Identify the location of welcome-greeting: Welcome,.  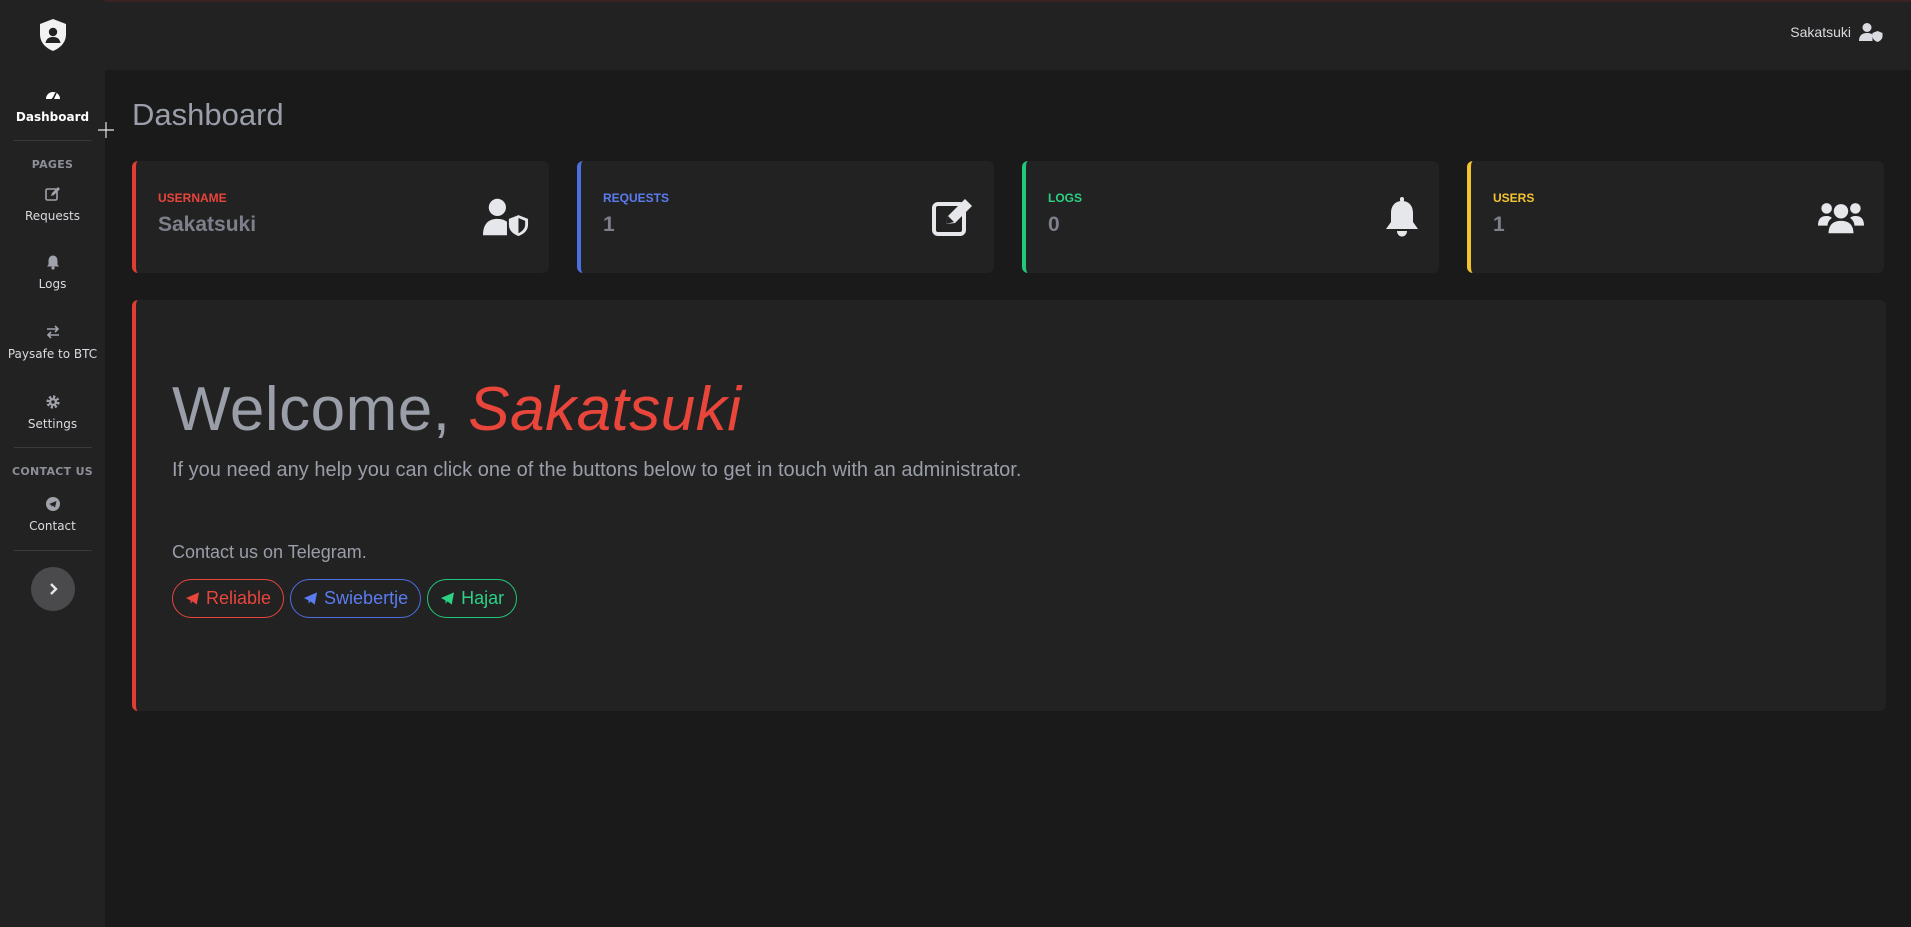
(311, 409).